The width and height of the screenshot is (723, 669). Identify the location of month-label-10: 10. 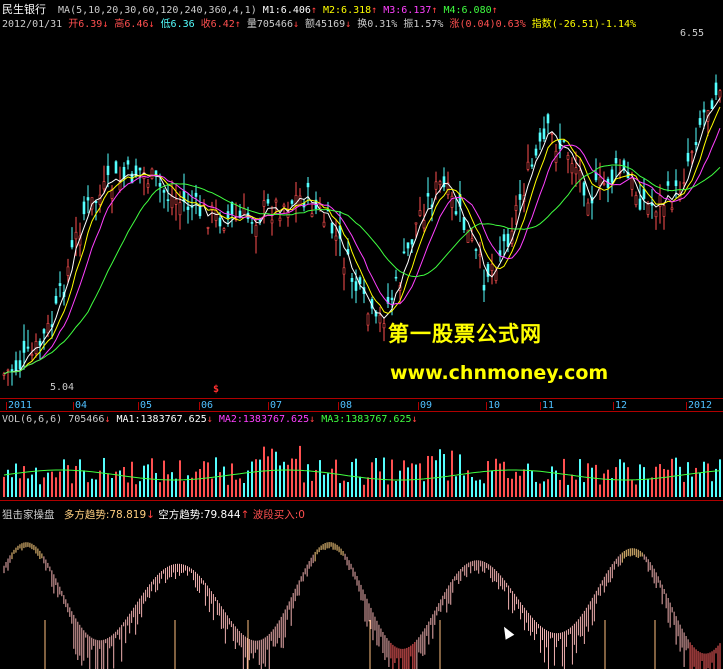
(494, 405).